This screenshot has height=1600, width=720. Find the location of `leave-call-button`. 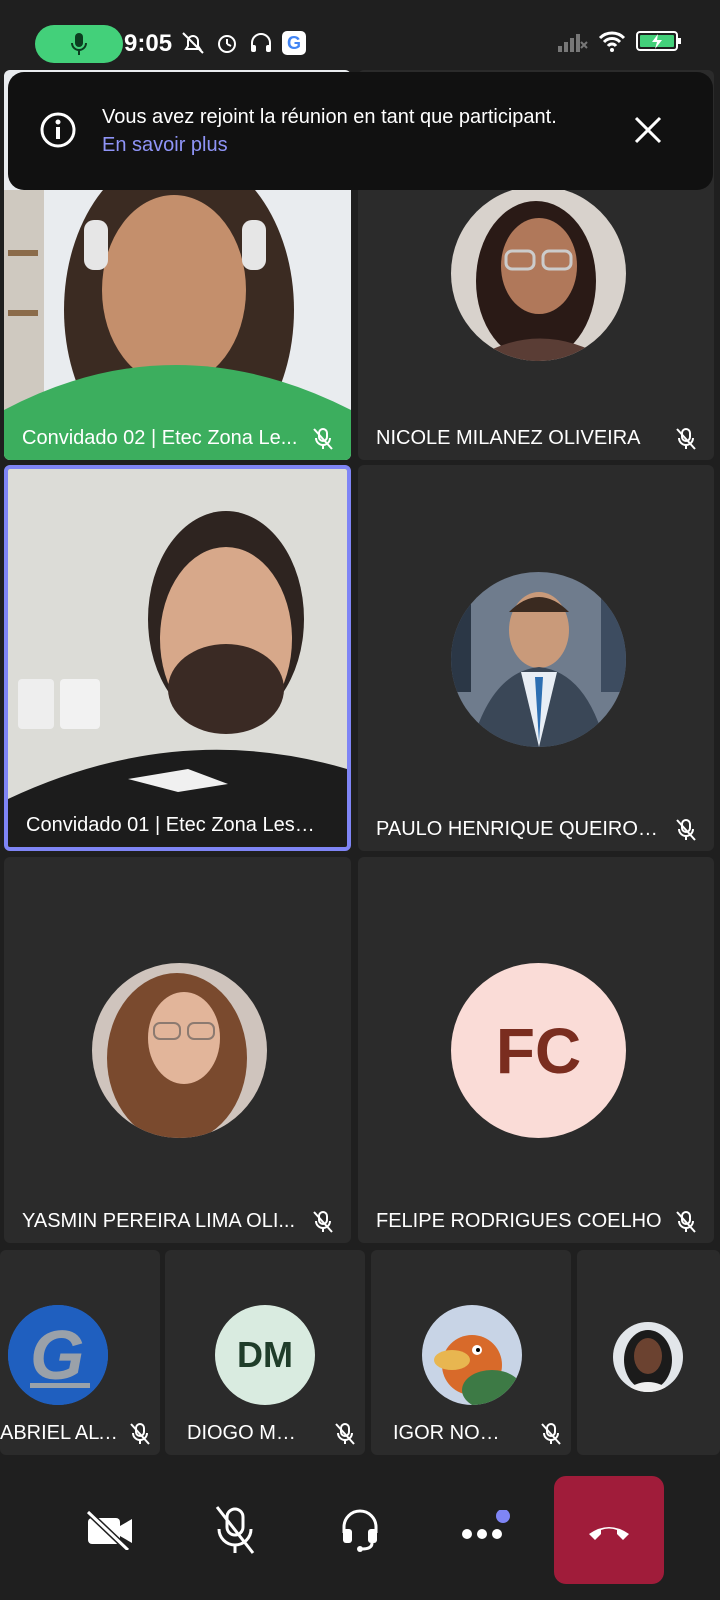

leave-call-button is located at coordinates (609, 1530).